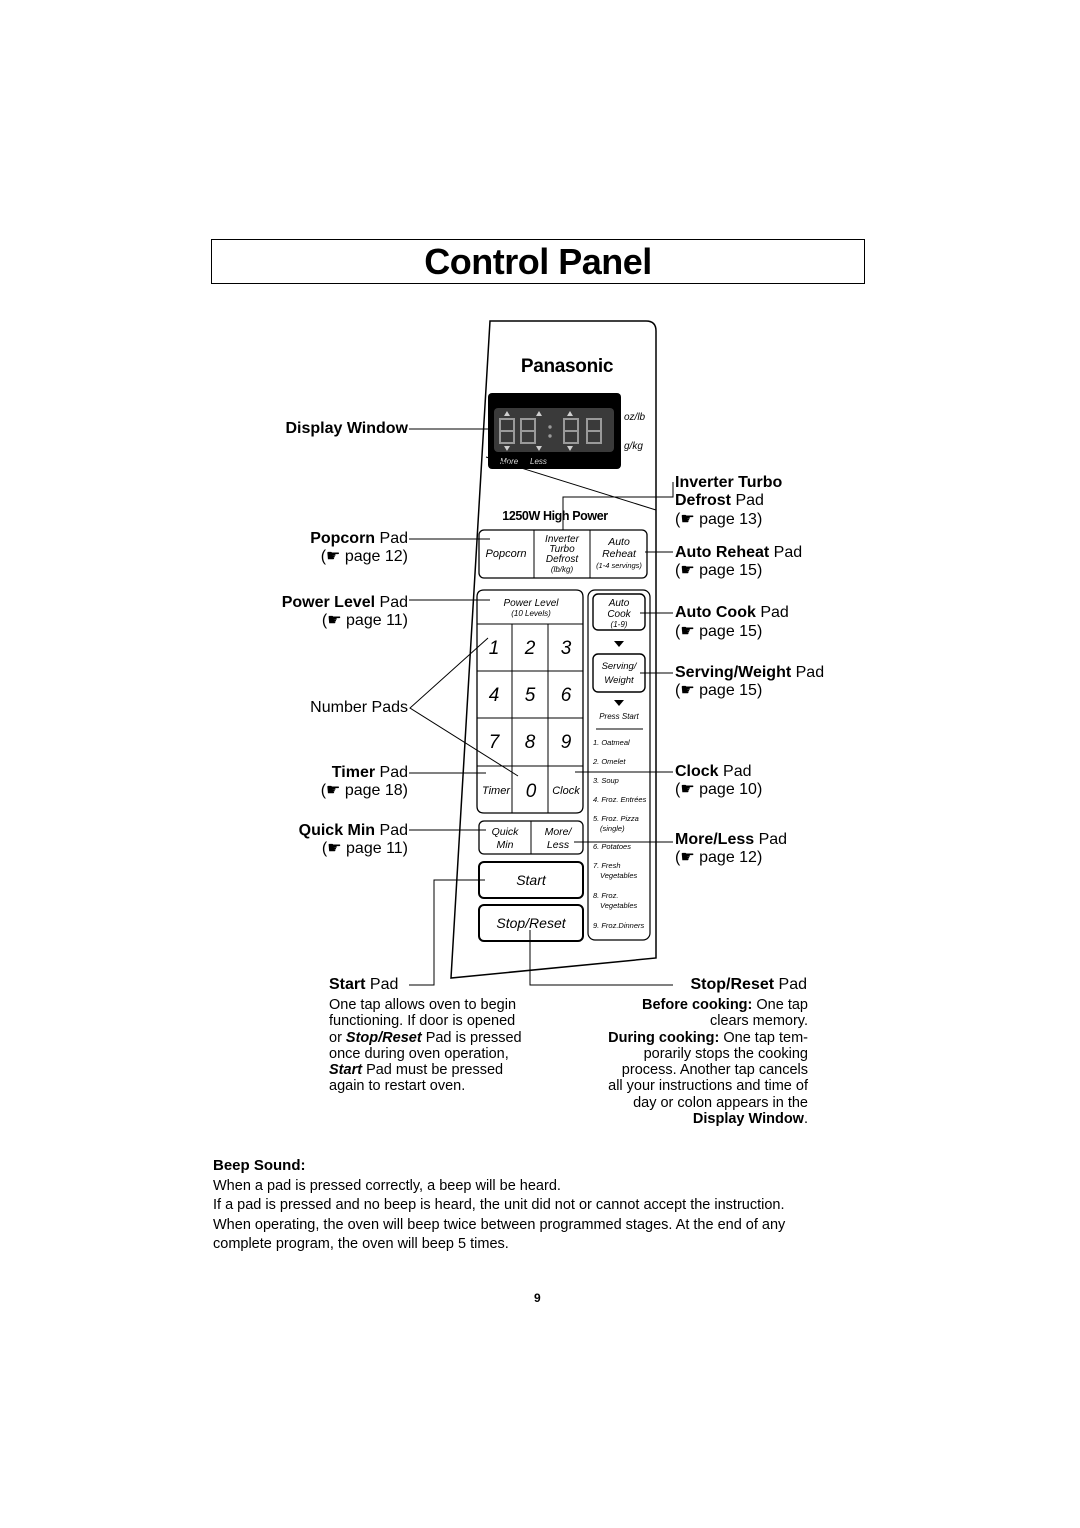  I want to click on callout-more-less-page: (☛ page 12), so click(718, 858).